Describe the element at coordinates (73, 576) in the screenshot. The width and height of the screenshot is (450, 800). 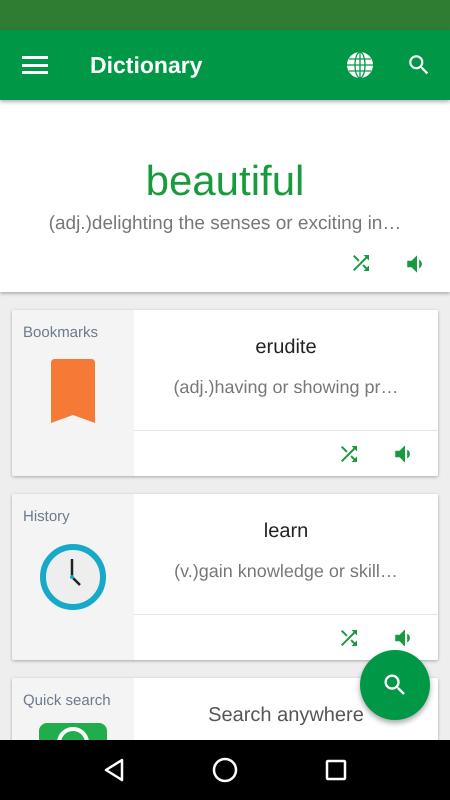
I see `clock-icon` at that location.